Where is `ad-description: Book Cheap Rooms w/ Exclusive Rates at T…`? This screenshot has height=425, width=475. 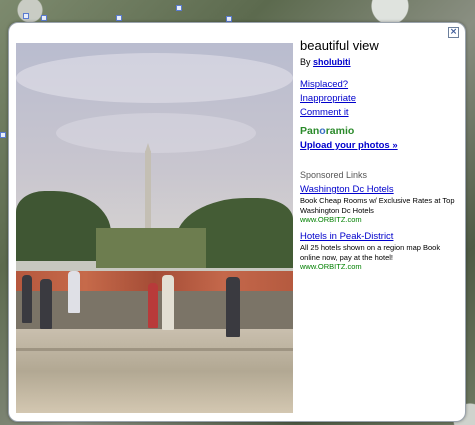
ad-description: Book Cheap Rooms w/ Exclusive Rates at T… is located at coordinates (377, 205).